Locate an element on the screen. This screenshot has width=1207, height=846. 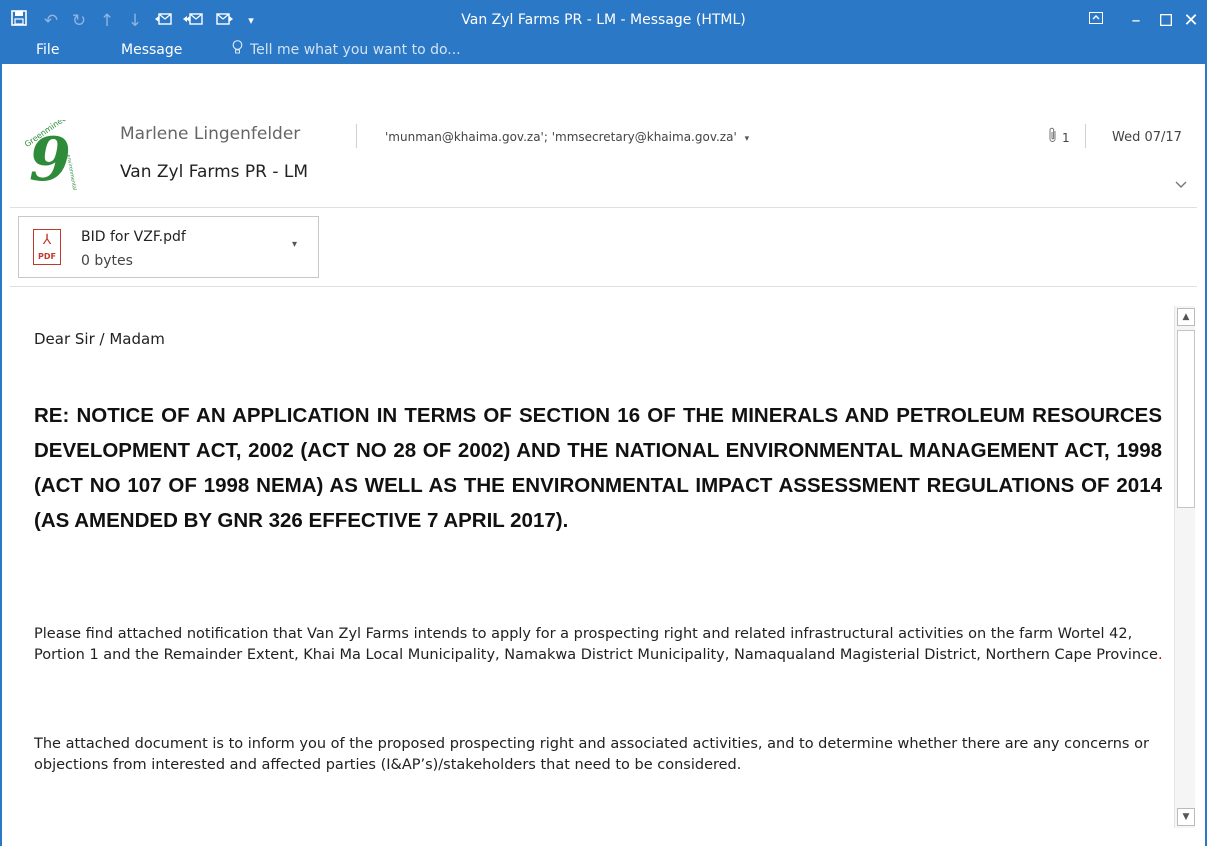
chevron-down-icon is located at coordinates (1181, 185).